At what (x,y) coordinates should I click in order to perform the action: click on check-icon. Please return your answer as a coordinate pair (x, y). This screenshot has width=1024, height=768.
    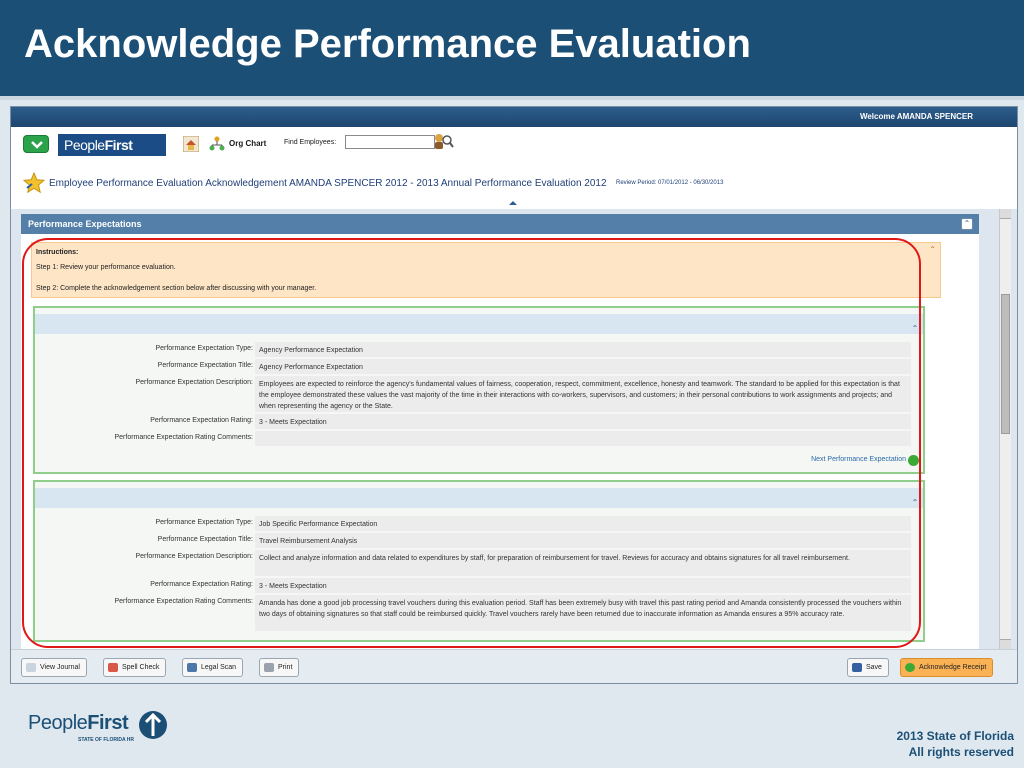
    Looking at the image, I should click on (913, 460).